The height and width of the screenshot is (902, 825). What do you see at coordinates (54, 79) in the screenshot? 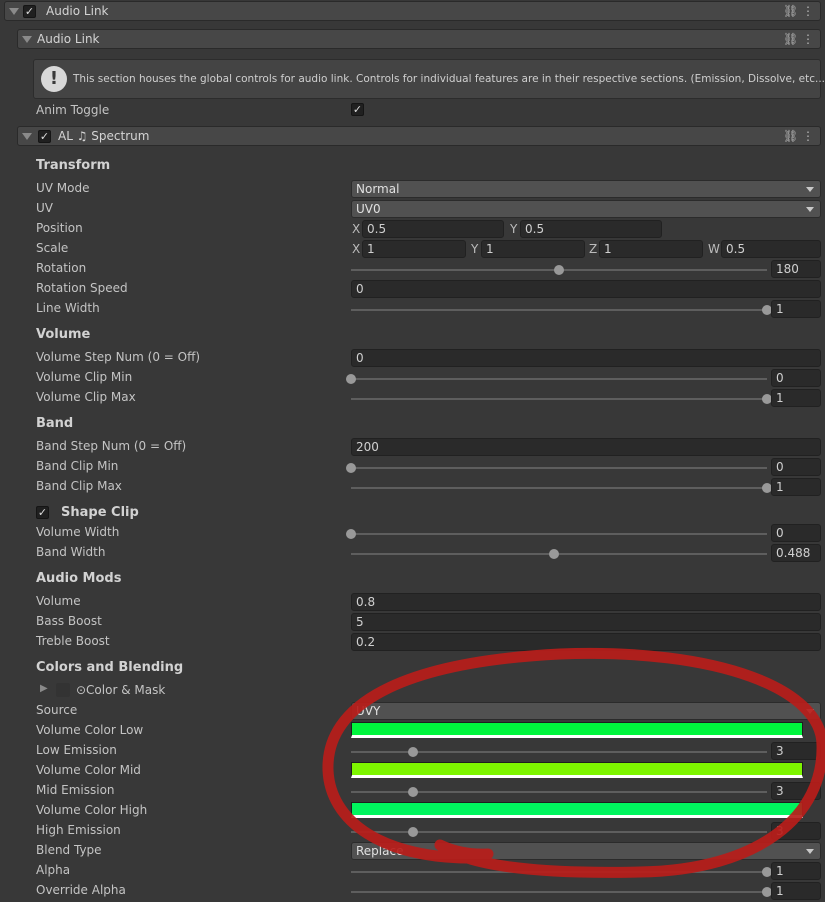
I see `info-icon: !` at bounding box center [54, 79].